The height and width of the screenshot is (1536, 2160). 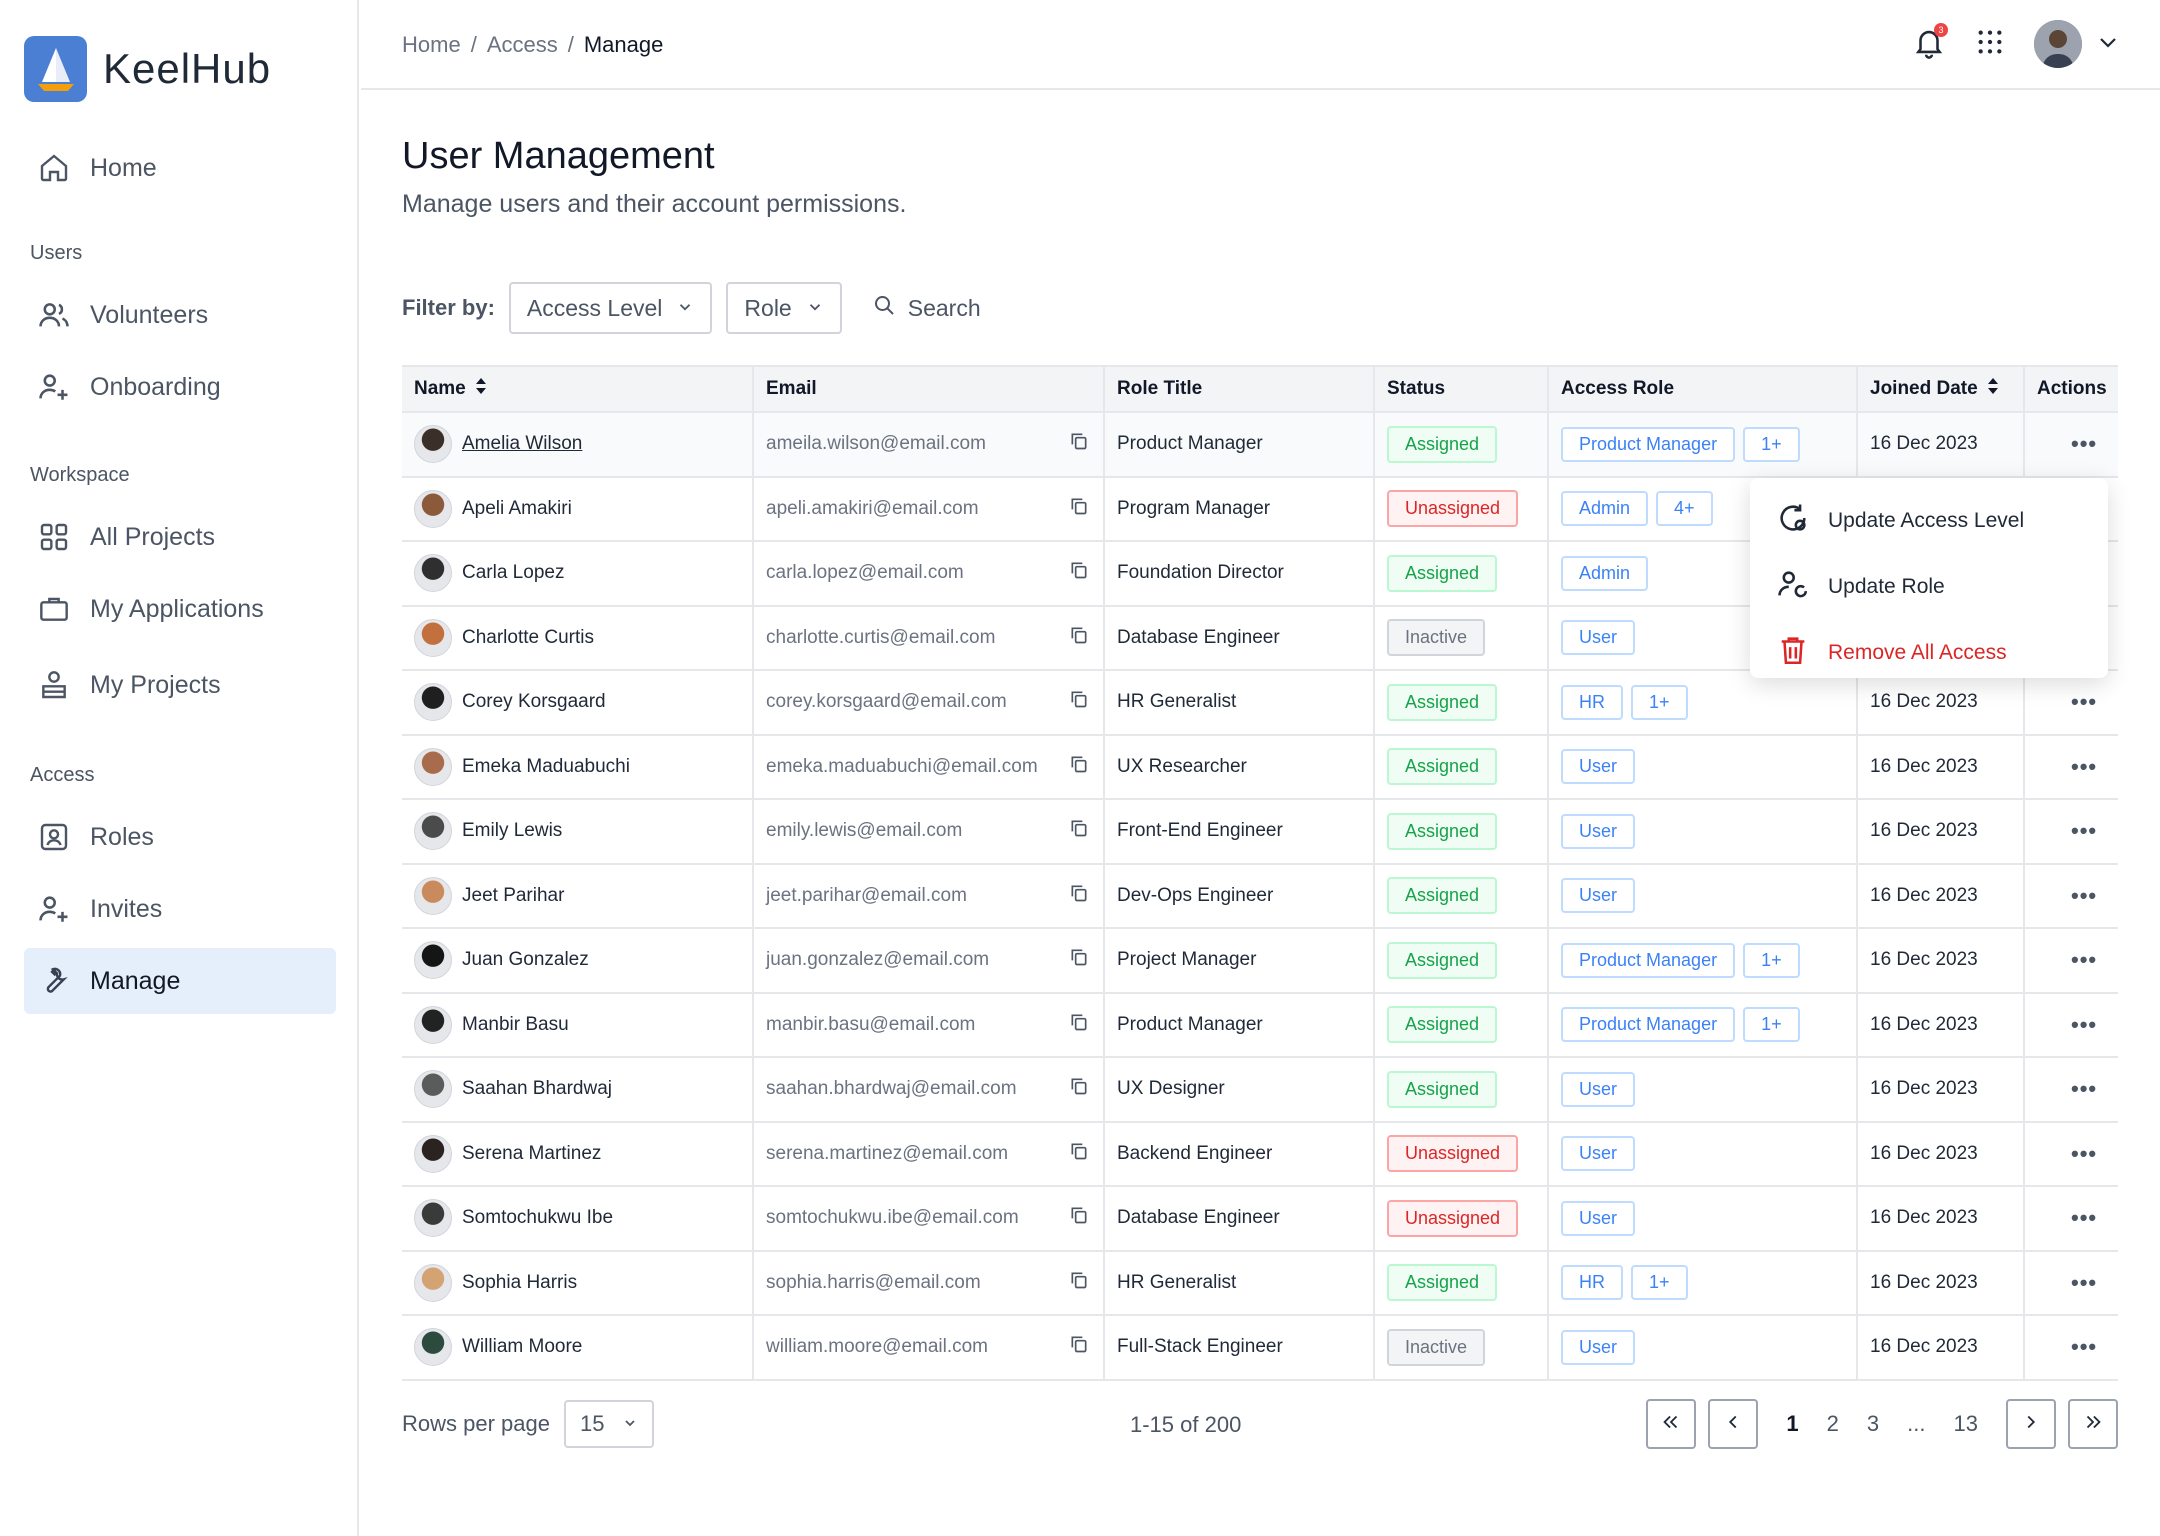 What do you see at coordinates (180, 315) in the screenshot?
I see `sidebar-item-volunteers: Volunteers` at bounding box center [180, 315].